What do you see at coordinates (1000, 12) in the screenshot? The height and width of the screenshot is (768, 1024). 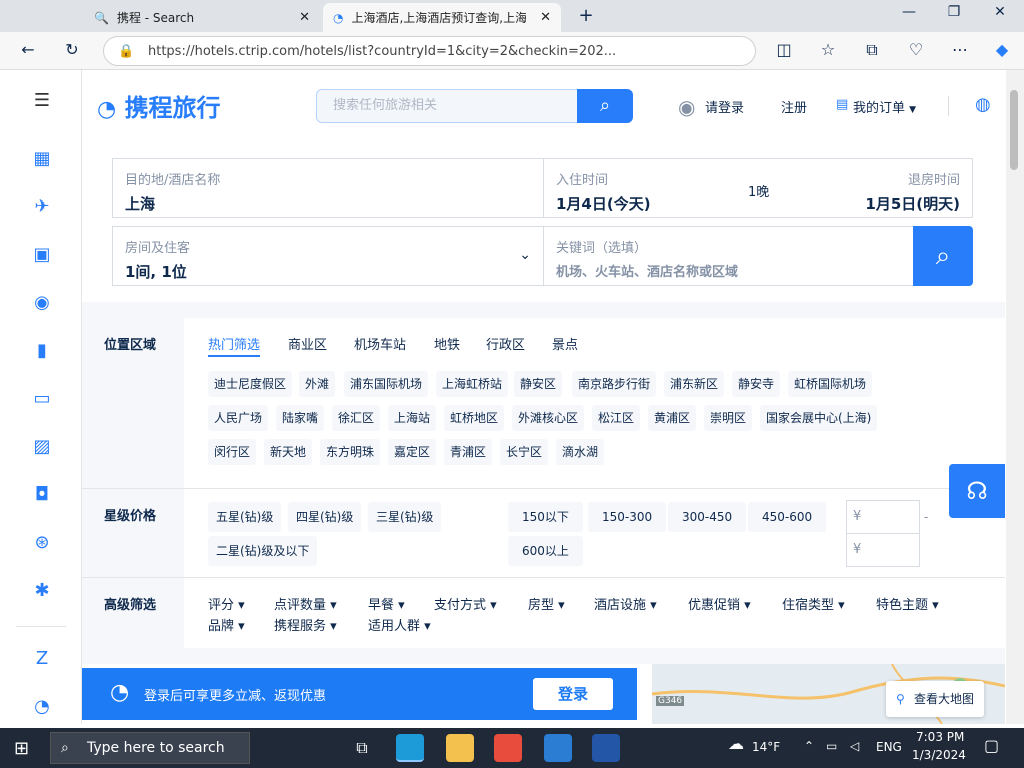 I see `close-window-button: ✕` at bounding box center [1000, 12].